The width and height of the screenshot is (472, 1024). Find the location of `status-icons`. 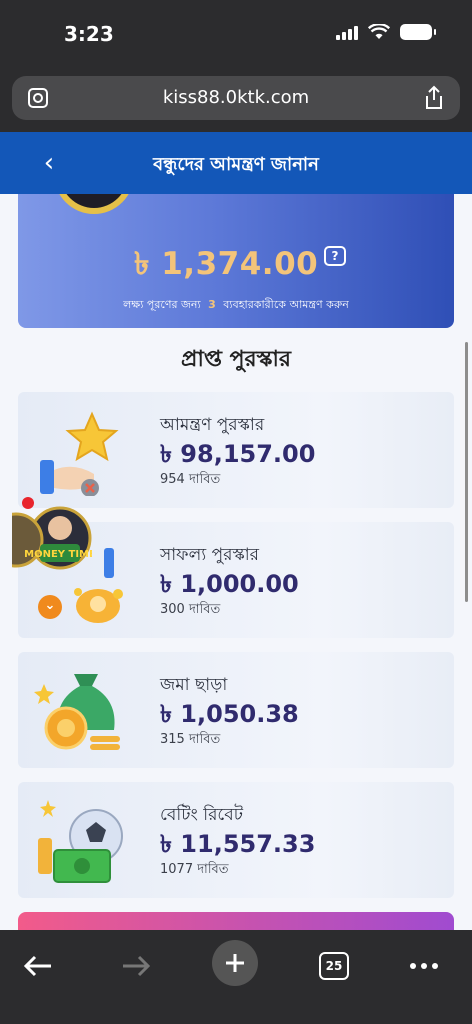

status-icons is located at coordinates (386, 32).